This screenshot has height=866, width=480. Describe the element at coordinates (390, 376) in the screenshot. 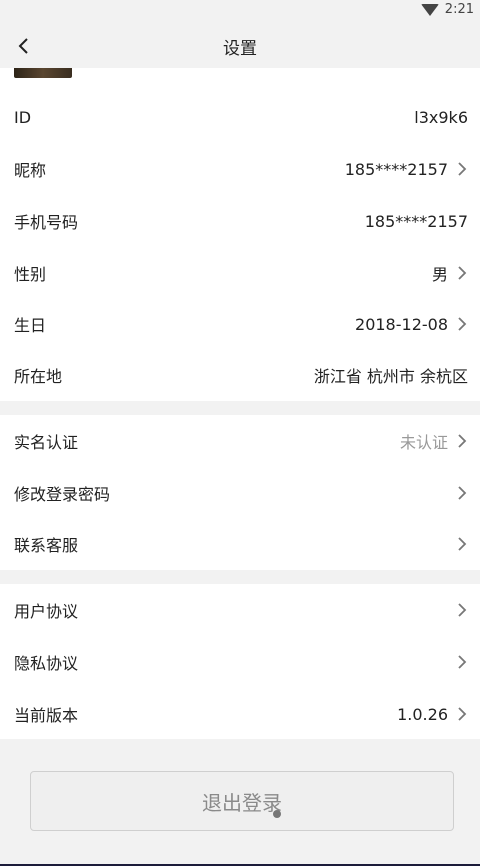

I see `row-value: 浙江省 杭州市 余杭区` at that location.